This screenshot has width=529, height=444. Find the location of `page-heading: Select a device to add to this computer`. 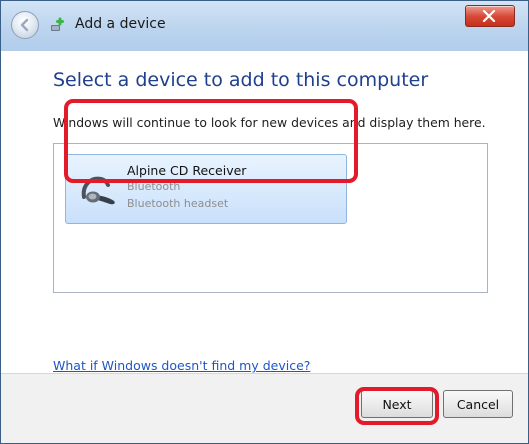

page-heading: Select a device to add to this computer is located at coordinates (241, 80).